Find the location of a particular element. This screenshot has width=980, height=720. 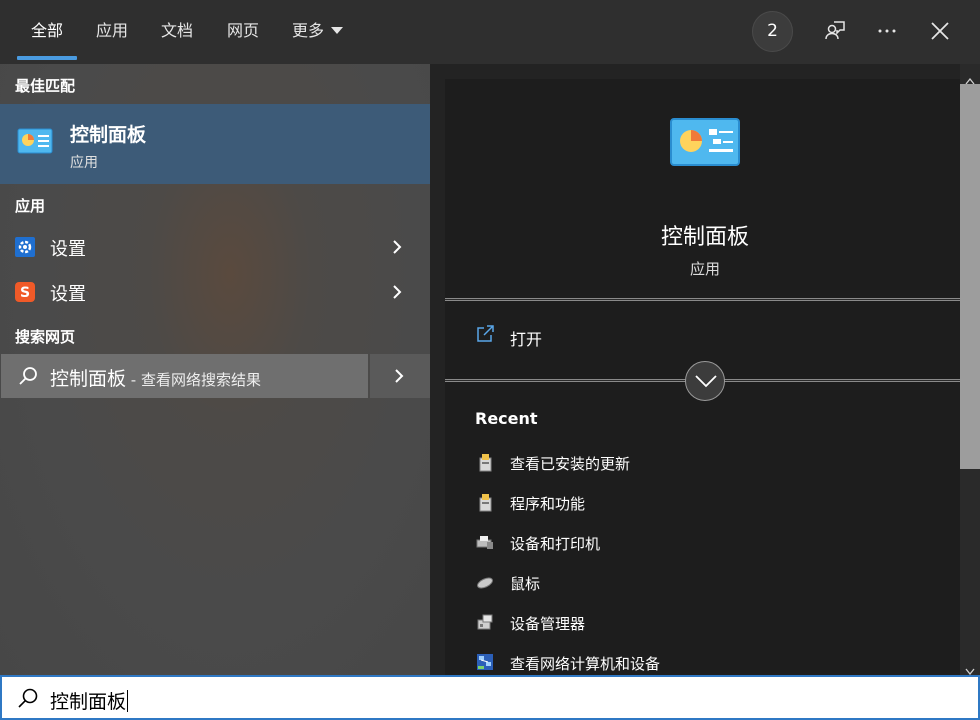

close-icon is located at coordinates (940, 31).